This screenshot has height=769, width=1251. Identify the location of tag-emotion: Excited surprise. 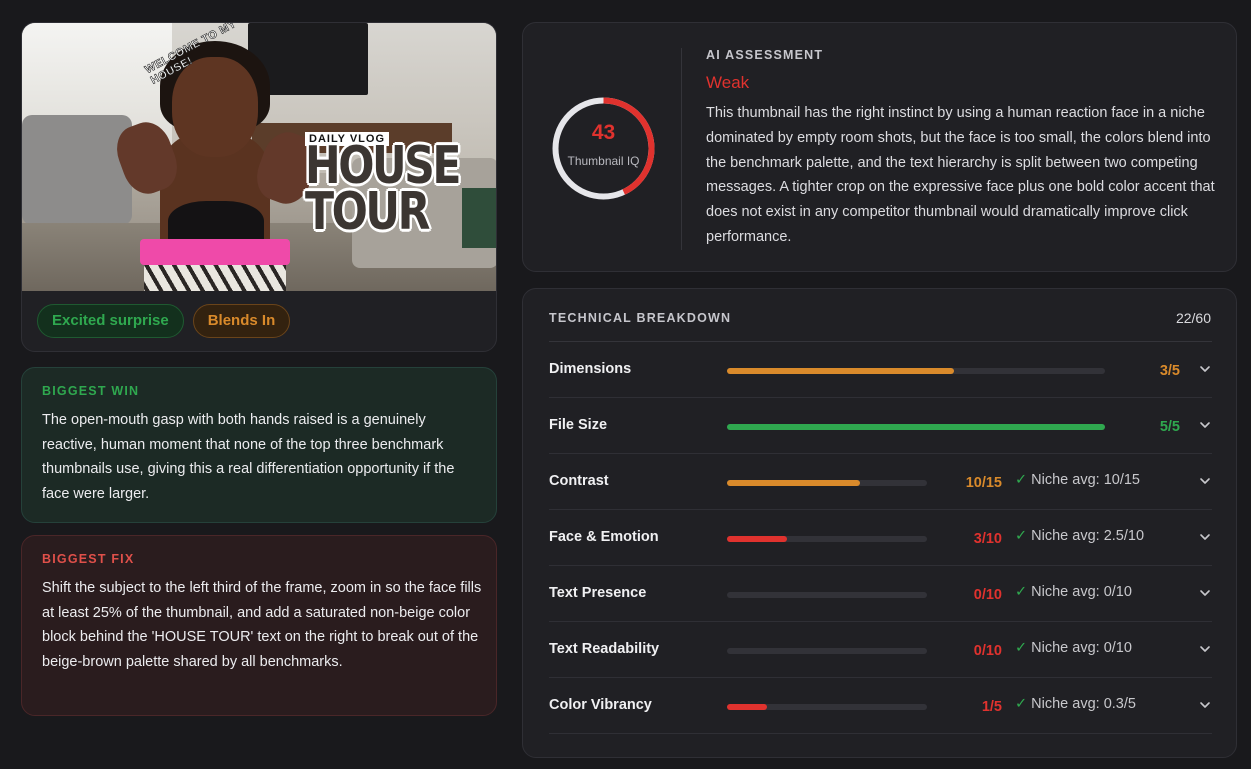
(110, 321).